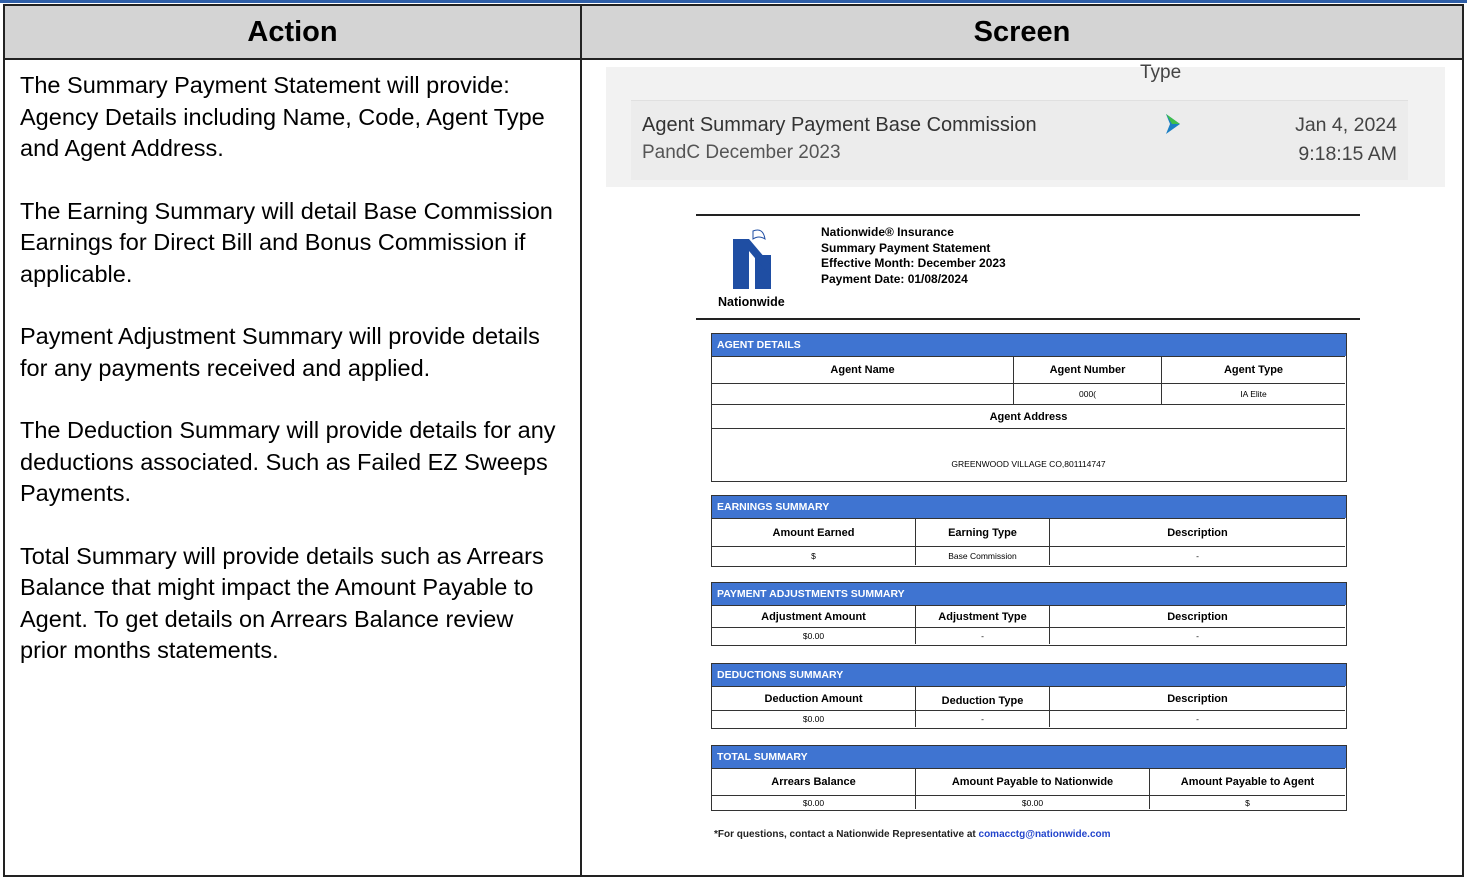 The width and height of the screenshot is (1467, 878). I want to click on download-arrow-icon, so click(1173, 124).